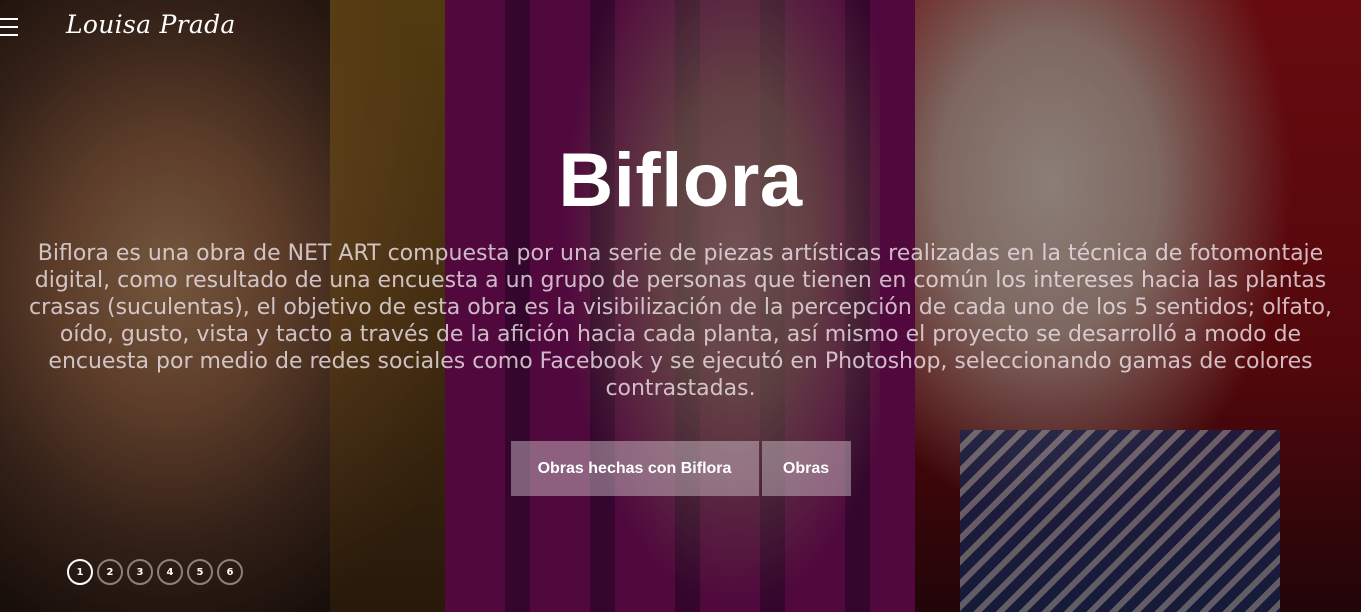 The width and height of the screenshot is (1361, 612). I want to click on page-dot-2: 2, so click(110, 572).